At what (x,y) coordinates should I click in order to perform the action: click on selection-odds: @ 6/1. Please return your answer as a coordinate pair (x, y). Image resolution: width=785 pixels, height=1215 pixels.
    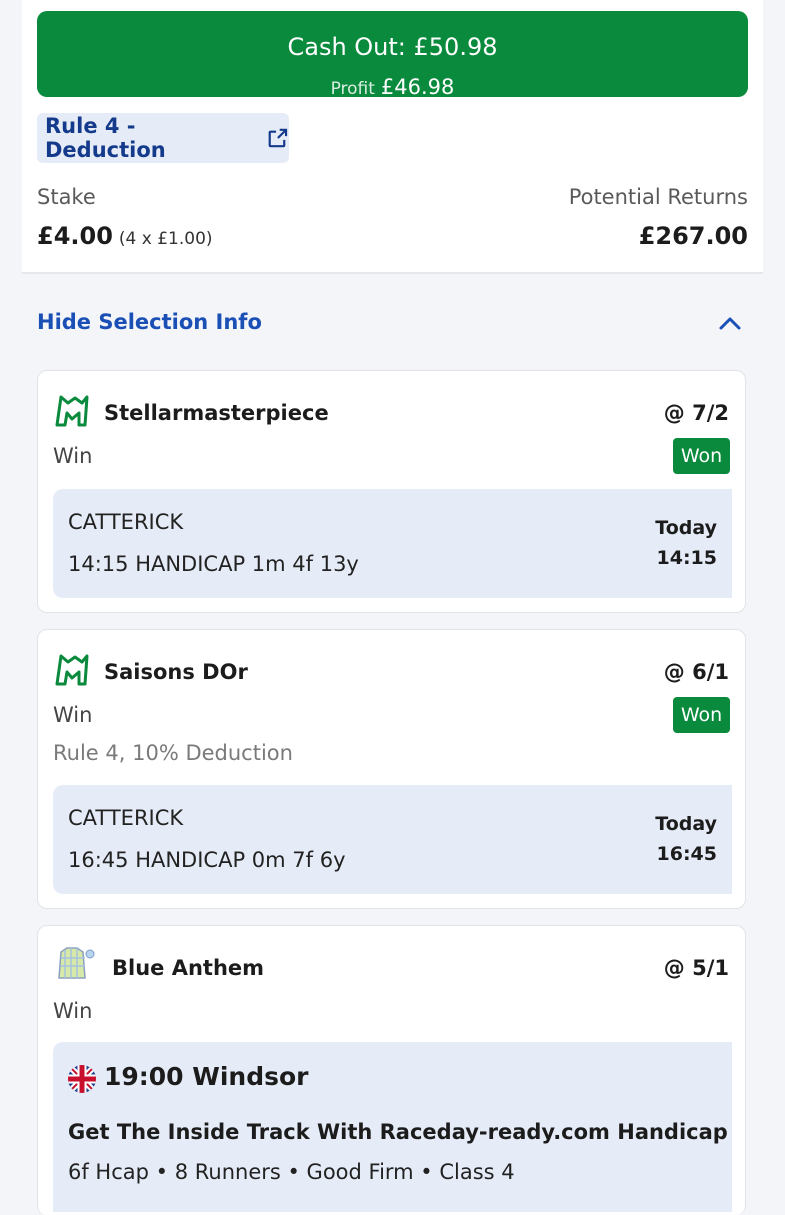
    Looking at the image, I should click on (696, 672).